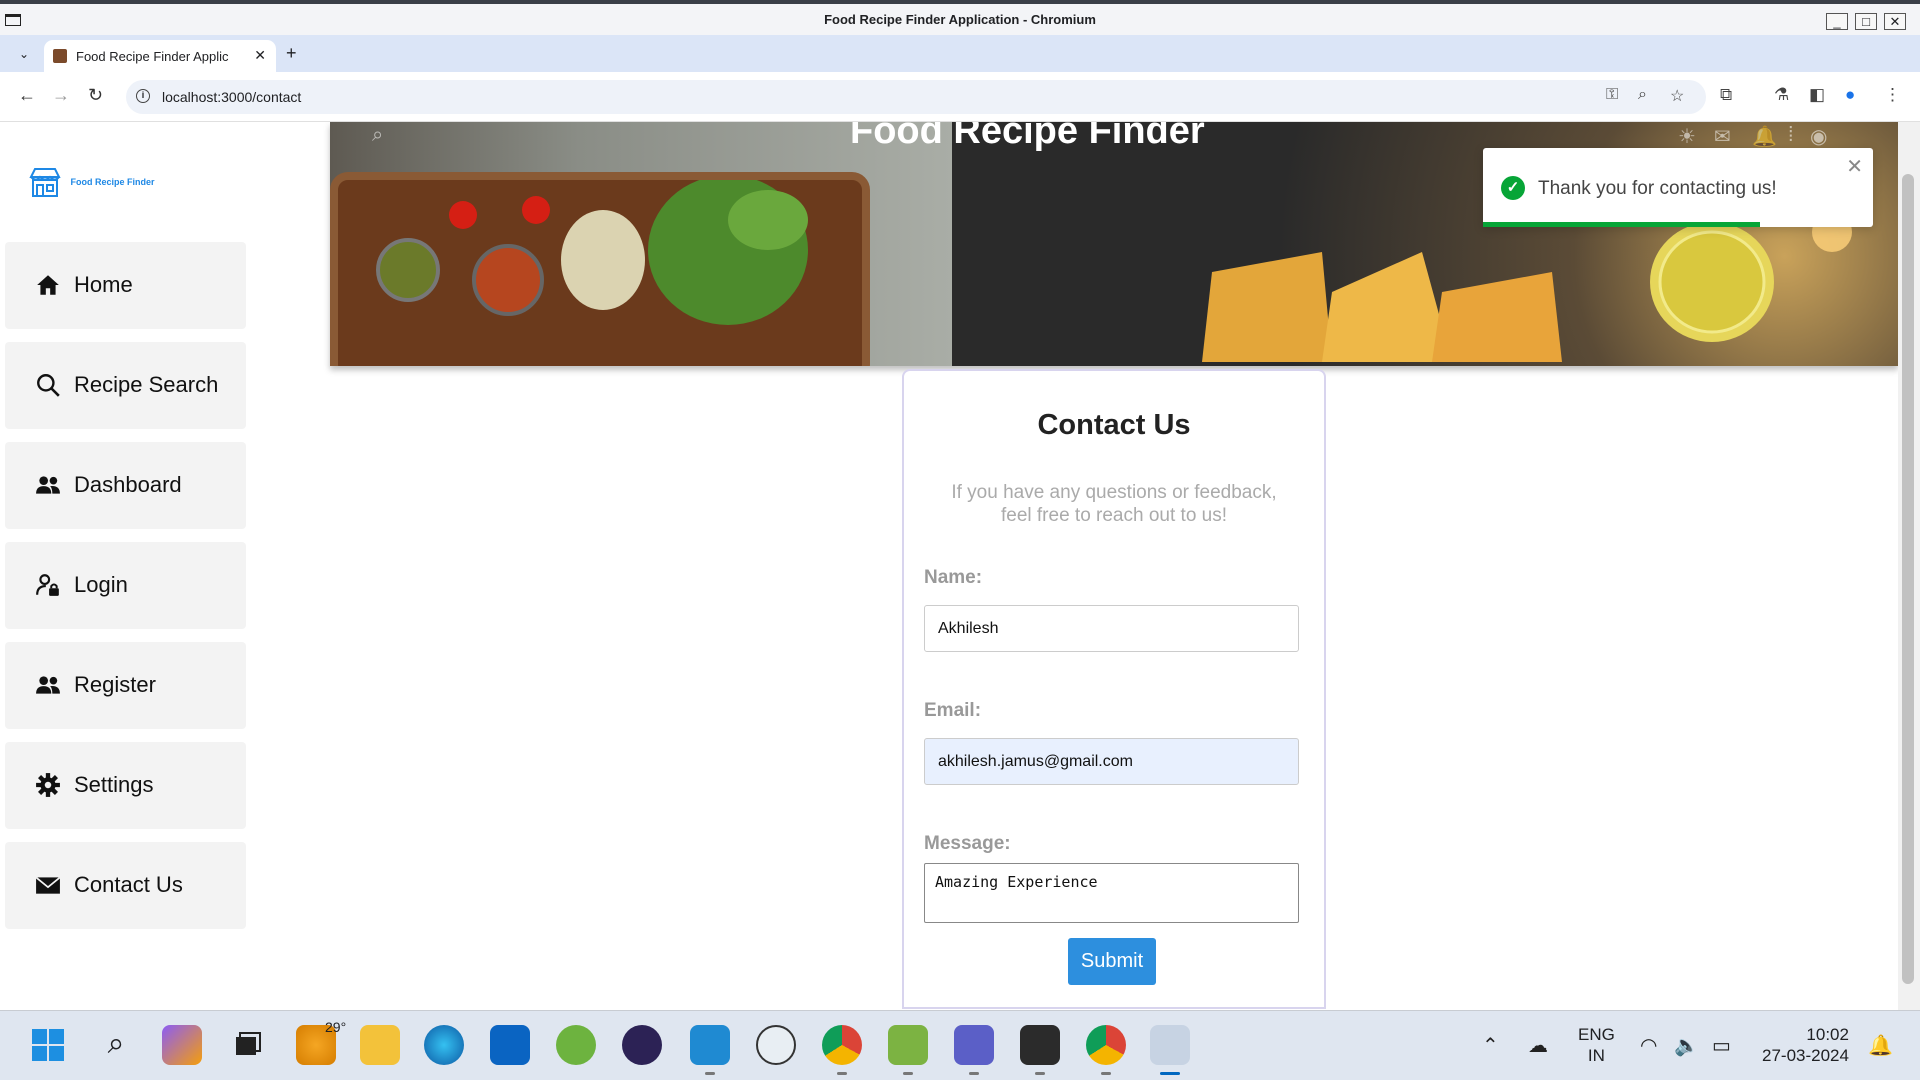 The width and height of the screenshot is (1920, 1080). What do you see at coordinates (152, 56) in the screenshot?
I see `tab-title: Food Recipe Finder Applic` at bounding box center [152, 56].